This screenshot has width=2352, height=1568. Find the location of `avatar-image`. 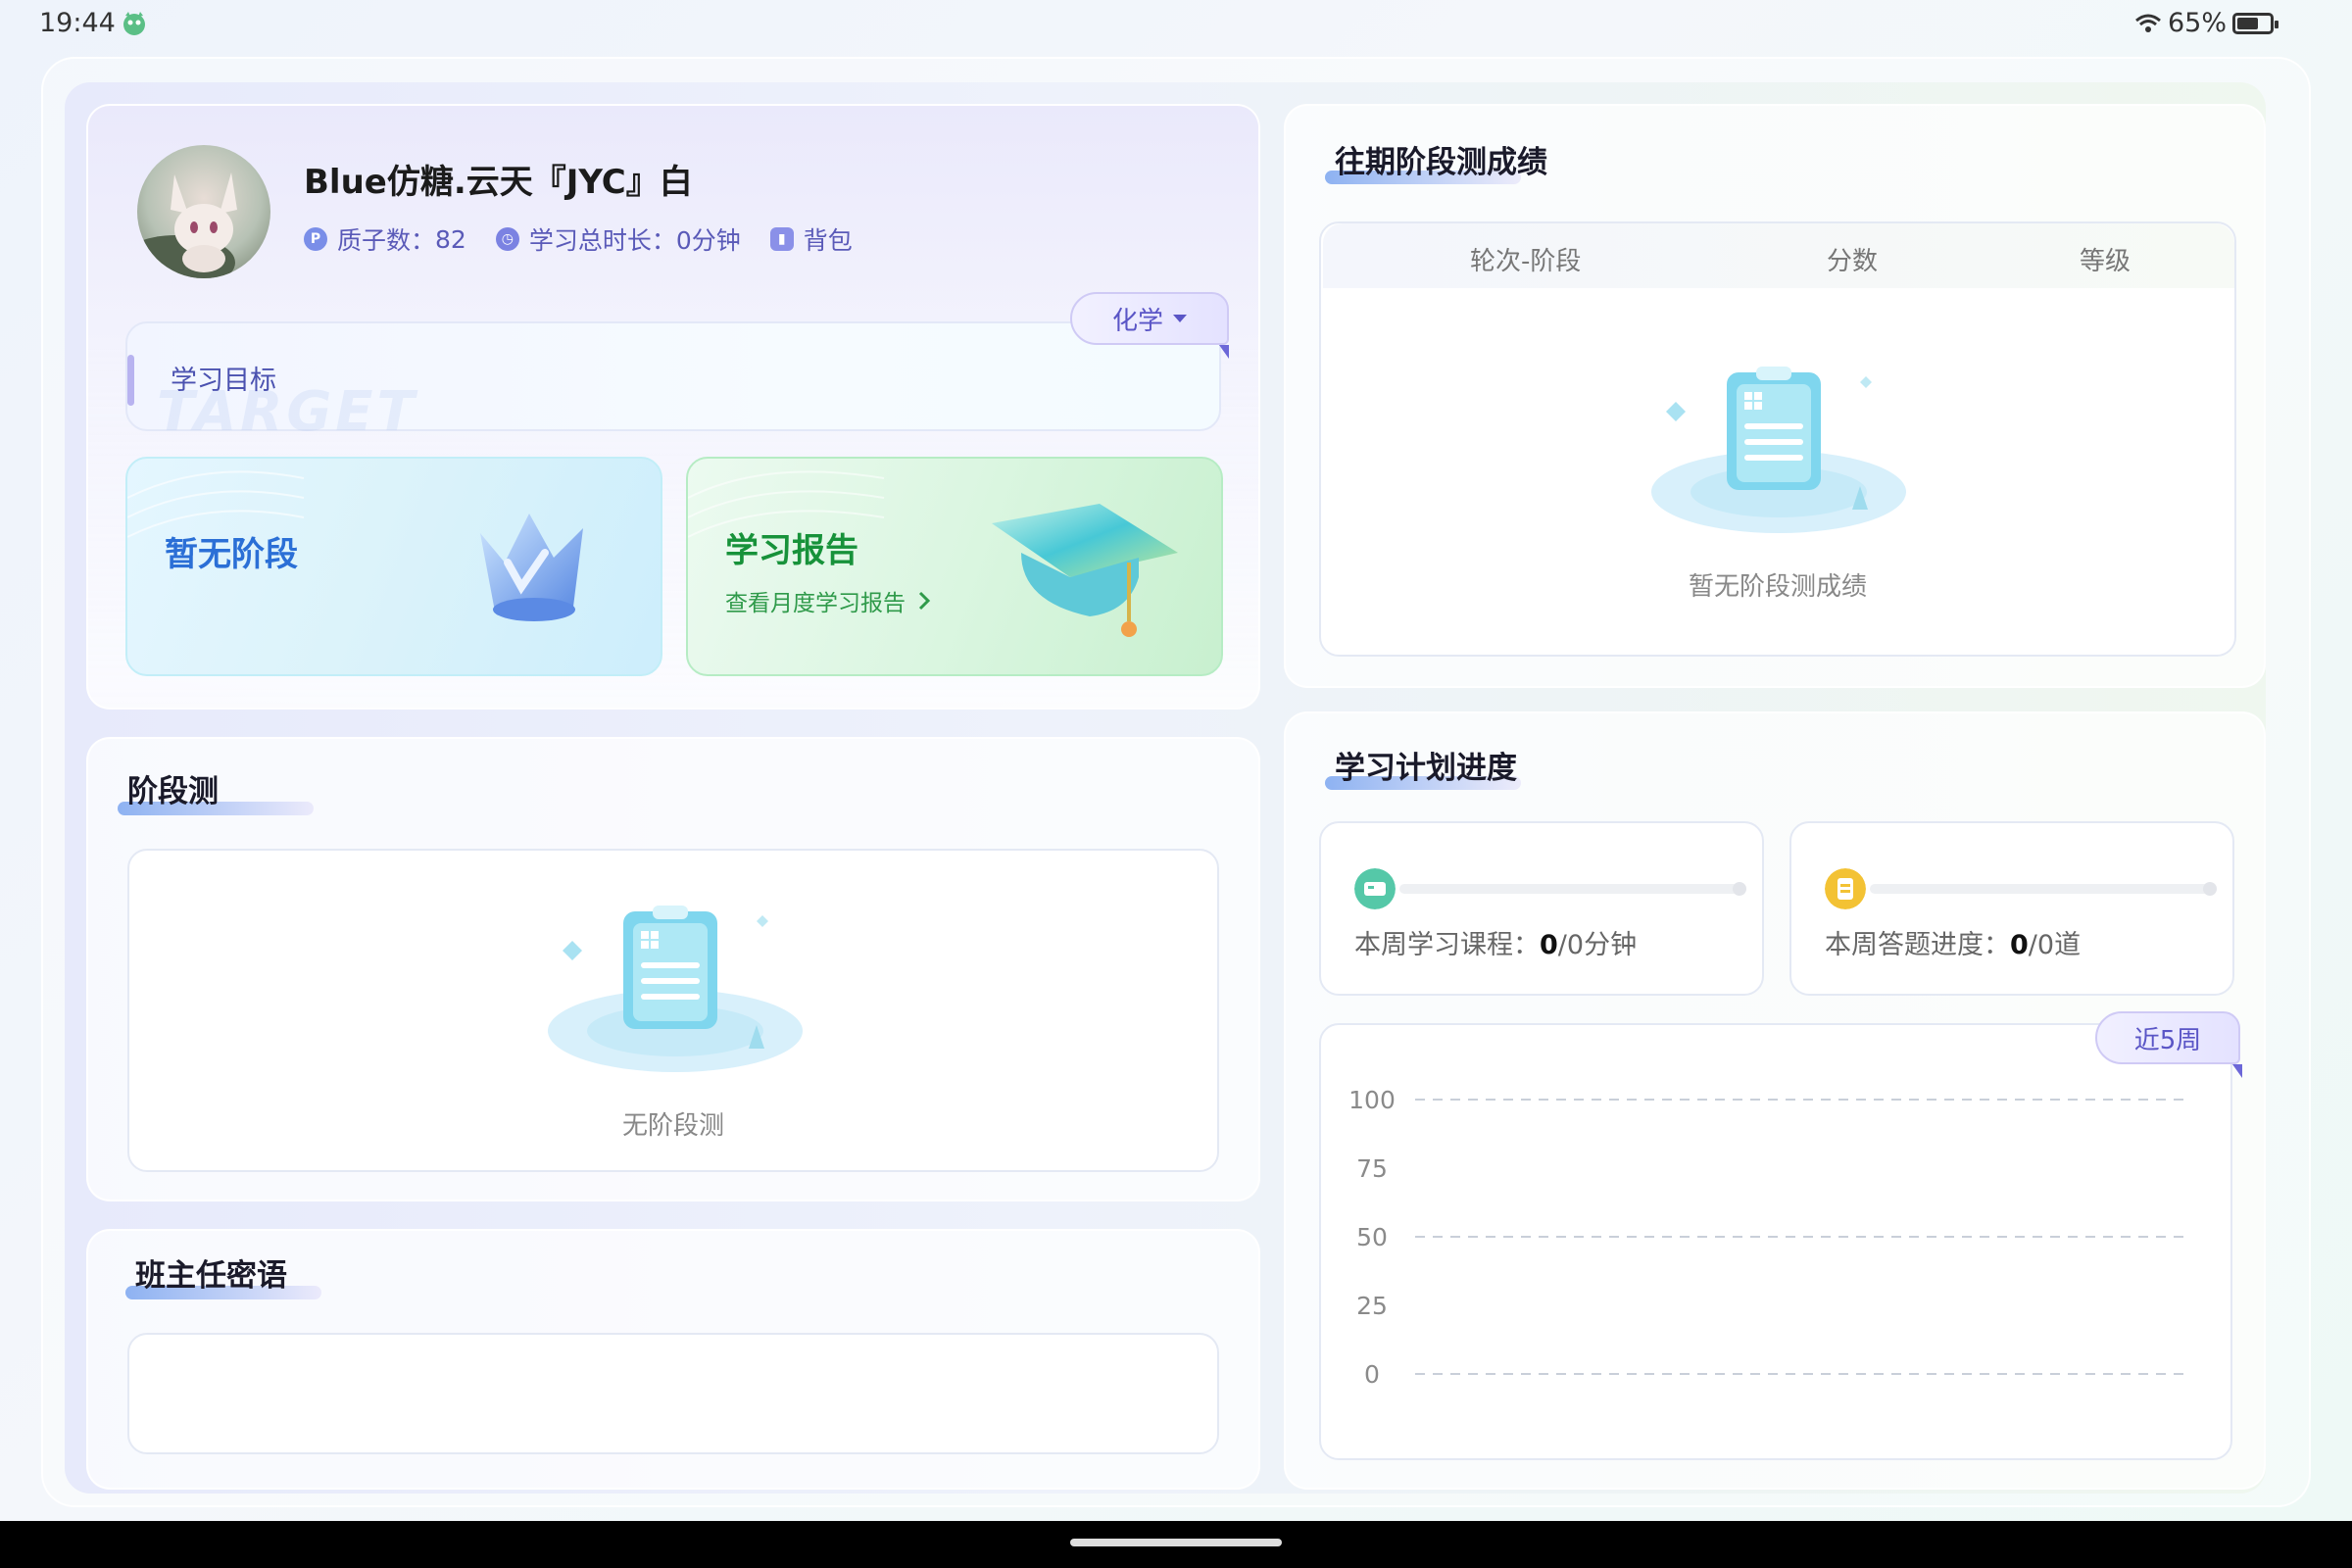

avatar-image is located at coordinates (187, 225).